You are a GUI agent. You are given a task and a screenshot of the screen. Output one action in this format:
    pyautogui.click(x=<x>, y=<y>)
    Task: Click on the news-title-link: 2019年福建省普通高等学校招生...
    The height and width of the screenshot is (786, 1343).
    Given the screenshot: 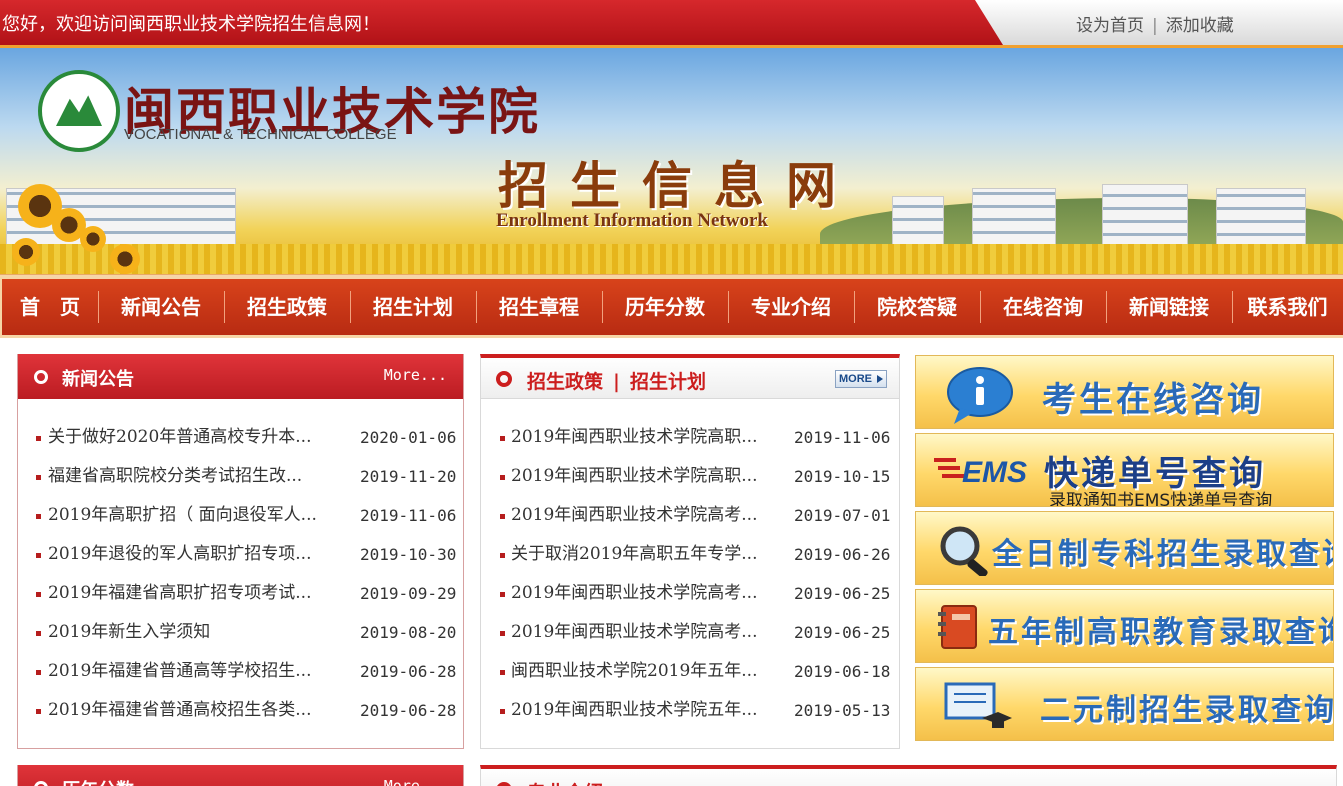 What is the action you would take?
    pyautogui.click(x=179, y=671)
    